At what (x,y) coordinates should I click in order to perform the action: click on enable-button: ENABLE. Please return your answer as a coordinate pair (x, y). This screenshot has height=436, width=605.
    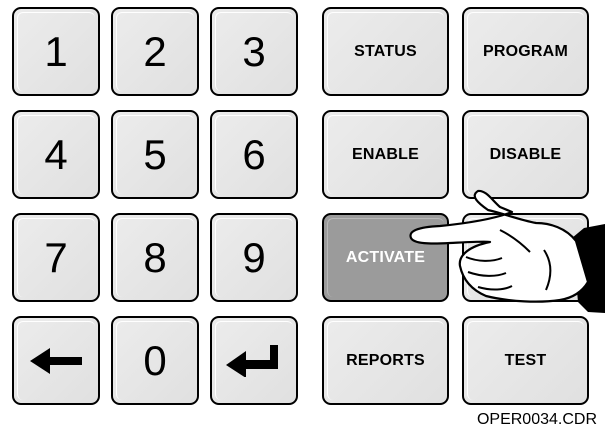
    Looking at the image, I should click on (385, 154).